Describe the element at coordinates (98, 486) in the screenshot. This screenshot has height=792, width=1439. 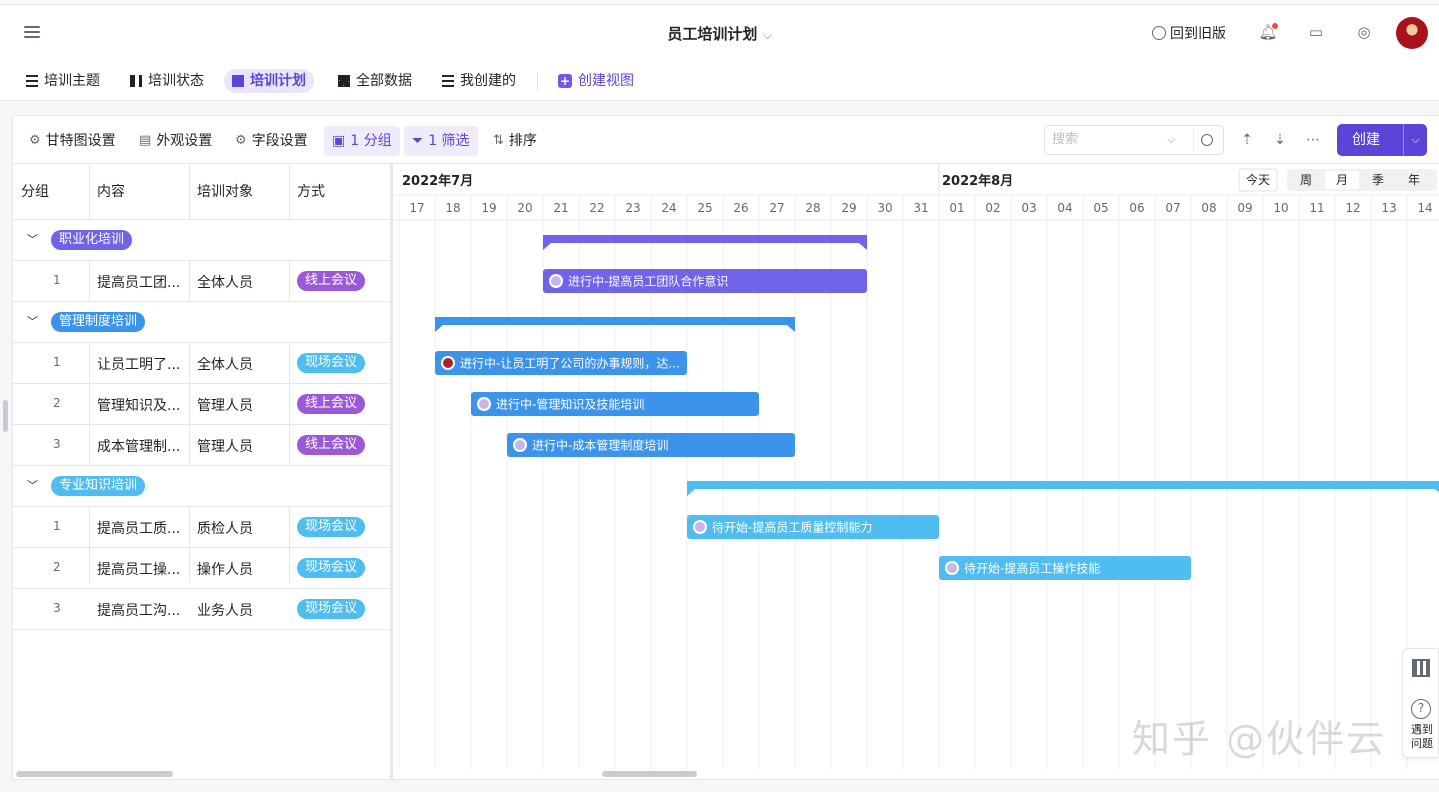
I see `group-tag: 专业知识培训` at that location.